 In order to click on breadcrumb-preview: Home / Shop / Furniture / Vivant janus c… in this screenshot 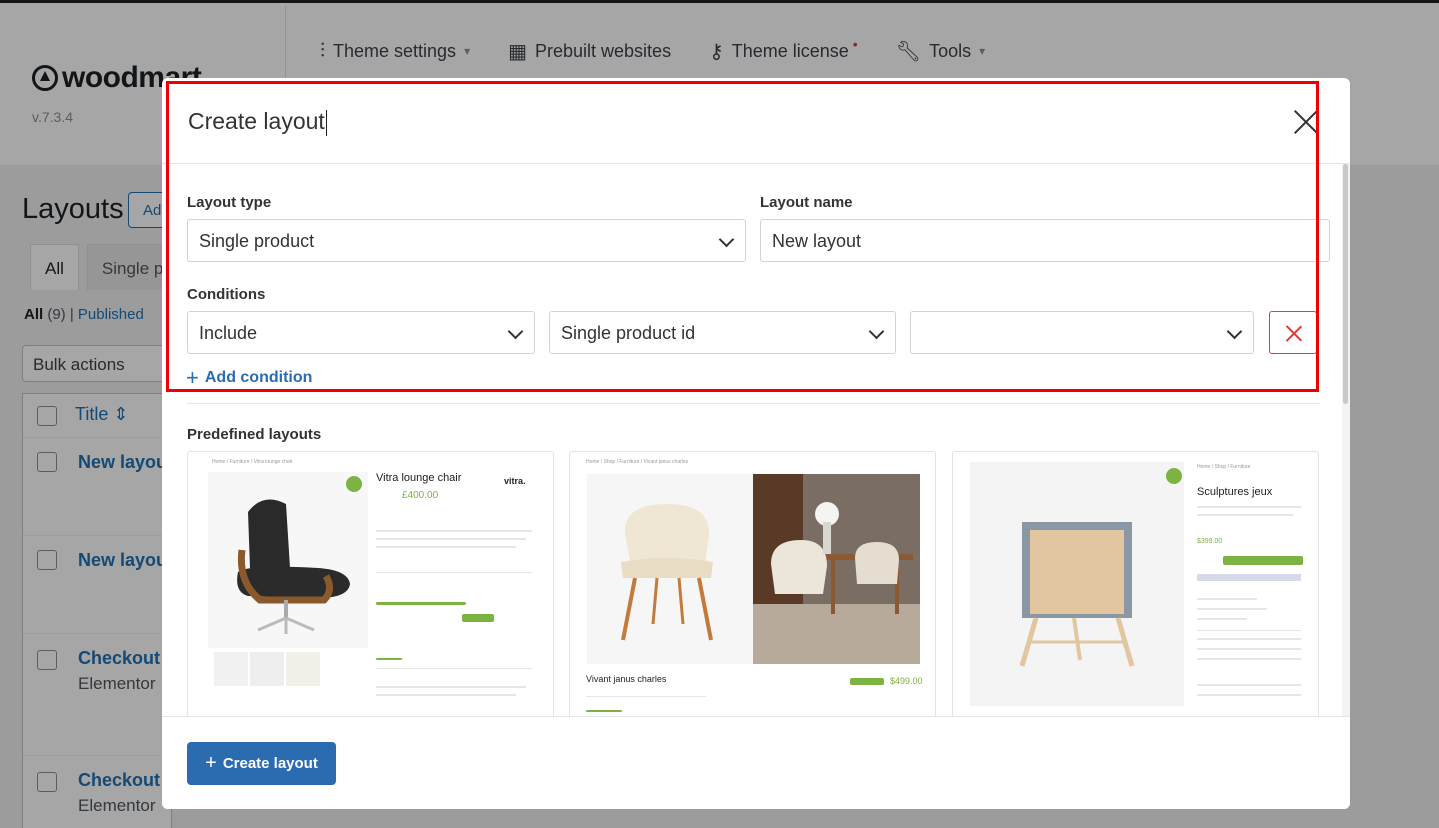, I will do `click(637, 462)`.